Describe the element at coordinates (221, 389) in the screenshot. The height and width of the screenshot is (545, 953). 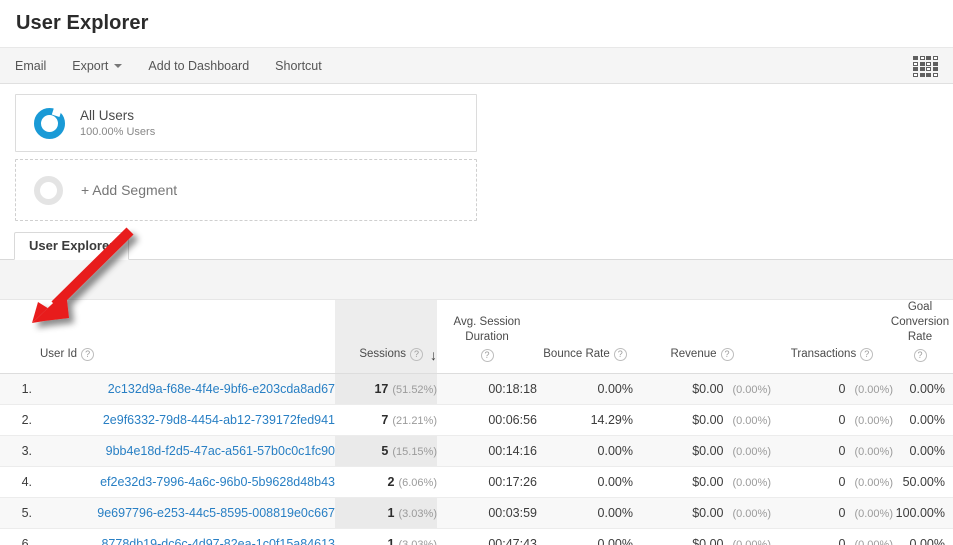
I see `user-id-link: 2c132d9a-f68e-4f4e-9bf6-e203cda8ad67` at that location.